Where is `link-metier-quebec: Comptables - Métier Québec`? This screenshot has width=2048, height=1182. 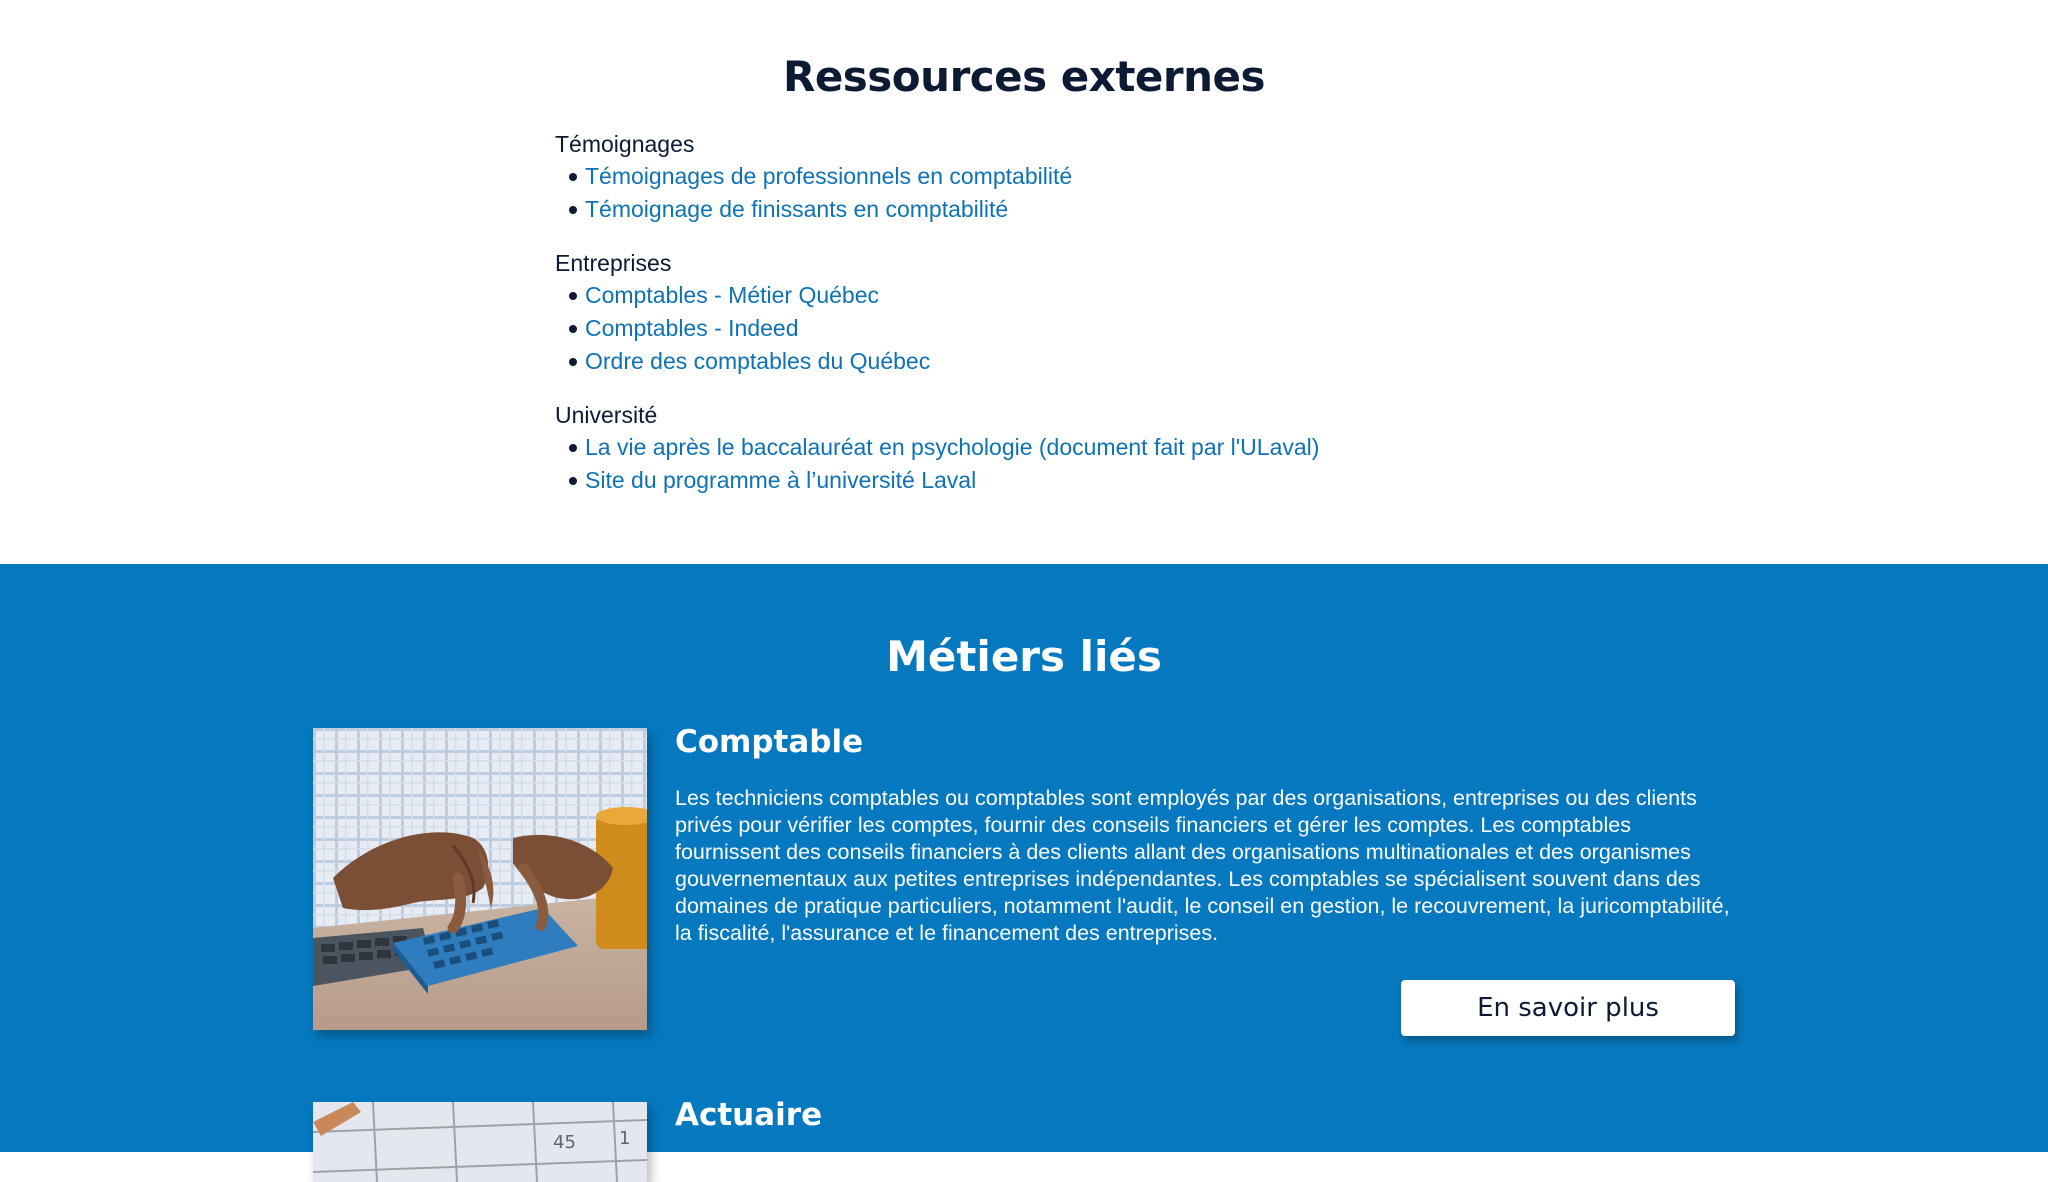
link-metier-quebec: Comptables - Métier Québec is located at coordinates (732, 295).